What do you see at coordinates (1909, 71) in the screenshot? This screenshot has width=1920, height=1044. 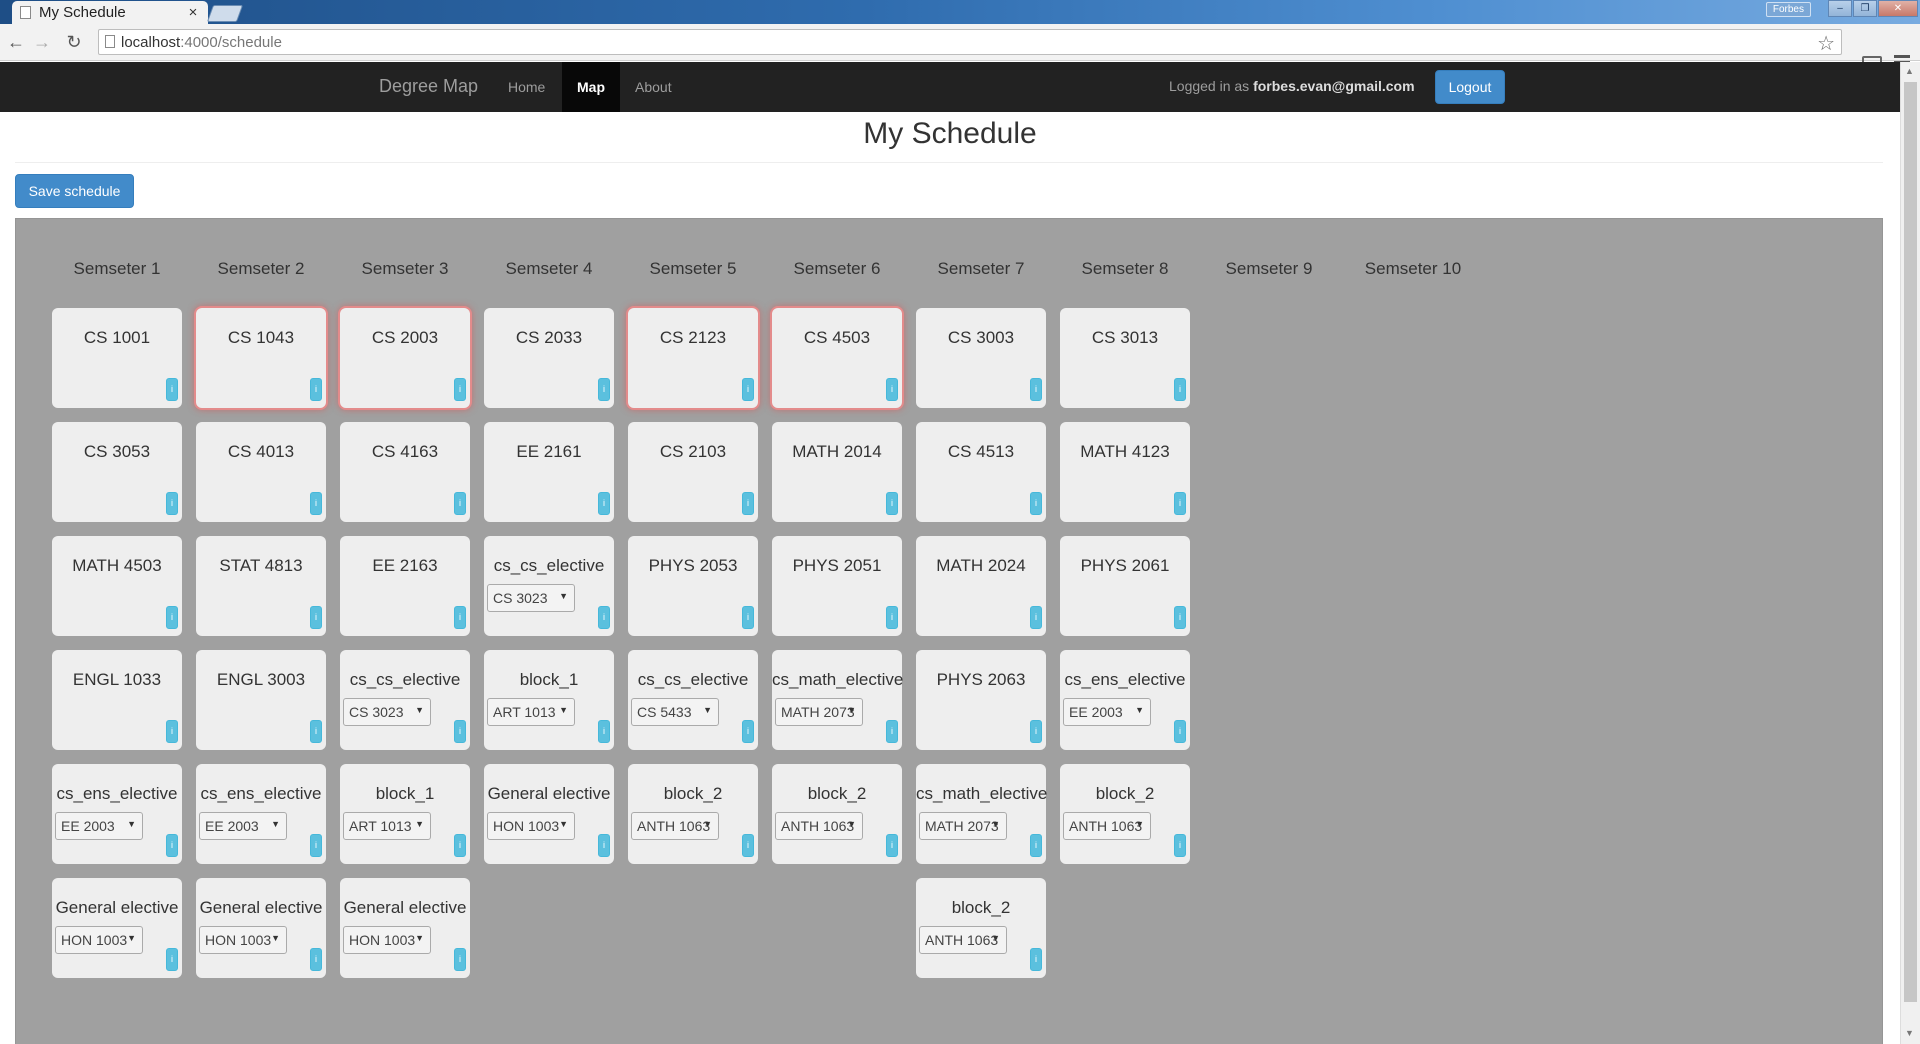 I see `scroll-up-icon: ▲` at bounding box center [1909, 71].